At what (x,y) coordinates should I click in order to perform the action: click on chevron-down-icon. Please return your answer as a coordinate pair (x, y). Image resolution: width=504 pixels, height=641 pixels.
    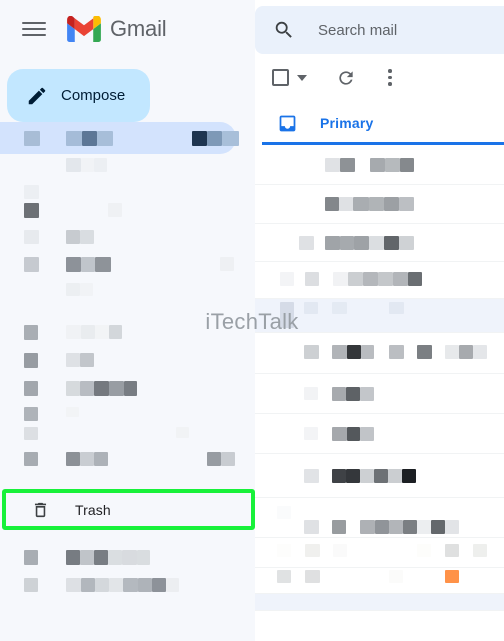
    Looking at the image, I should click on (302, 77).